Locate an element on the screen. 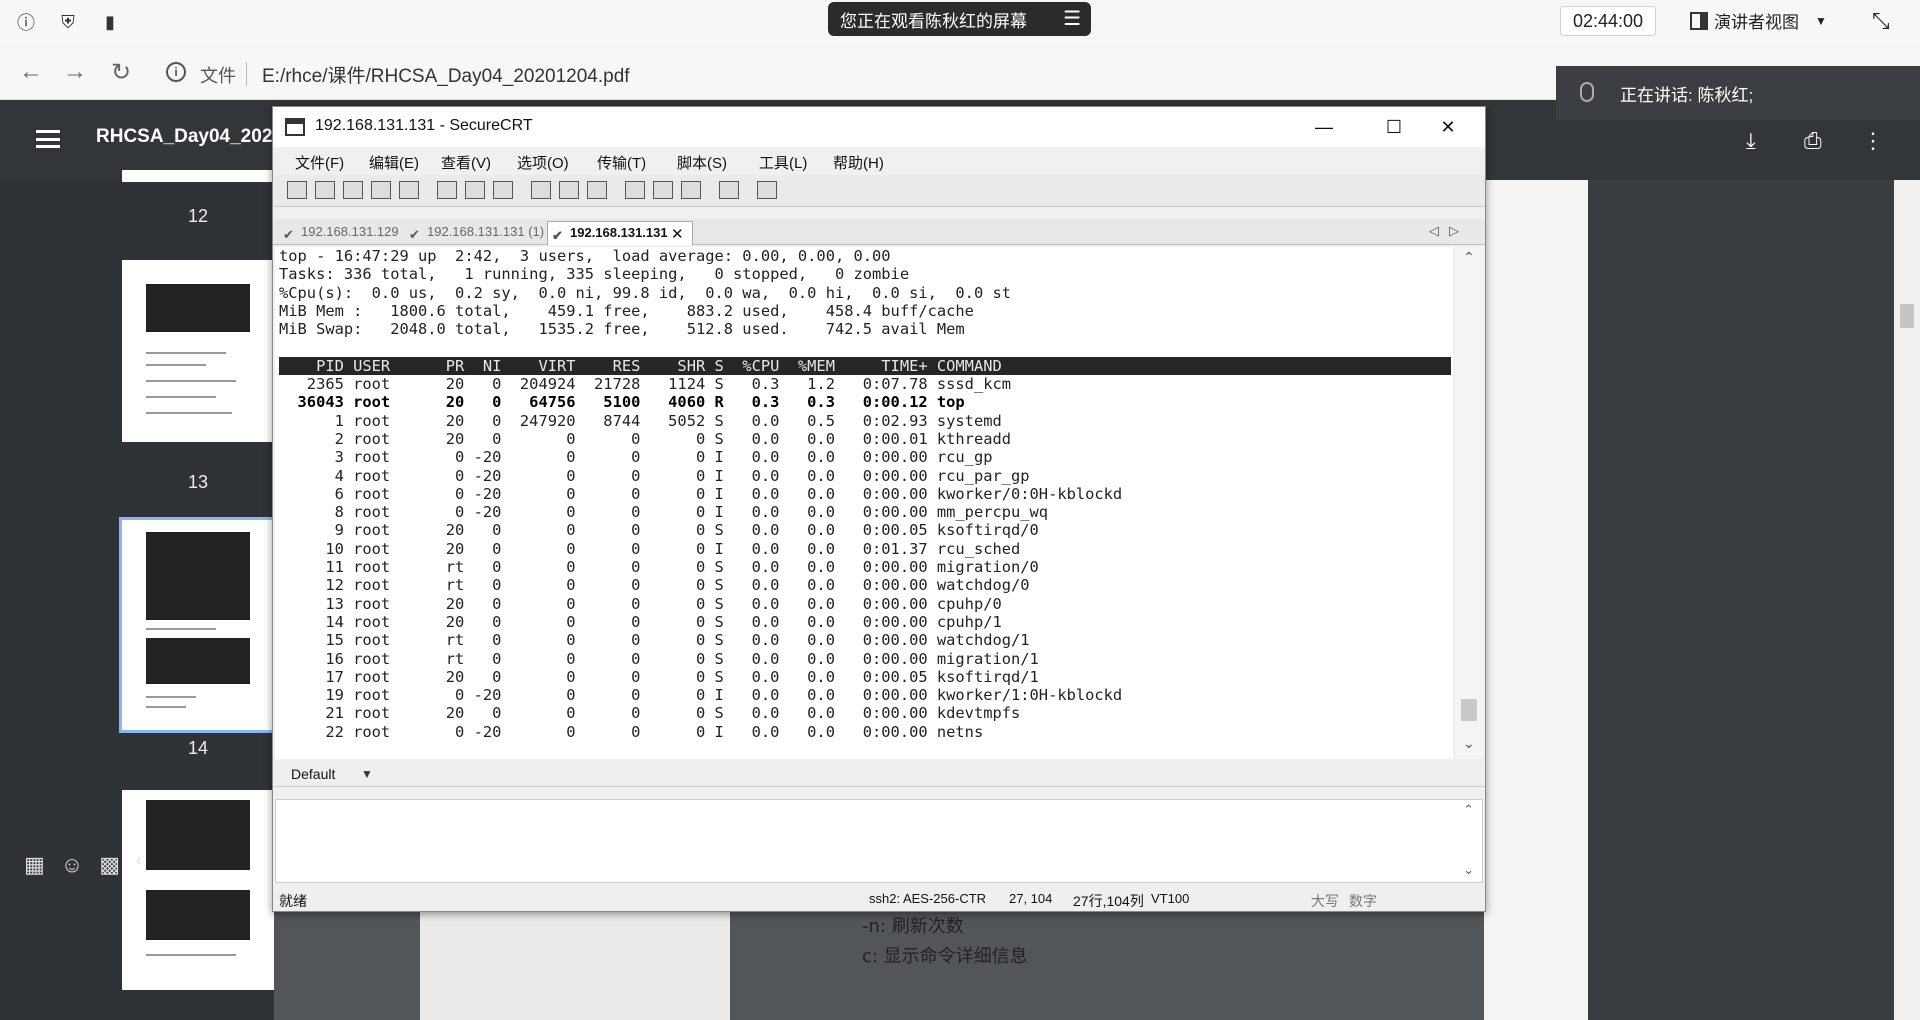  print-icon is located at coordinates (541, 190).